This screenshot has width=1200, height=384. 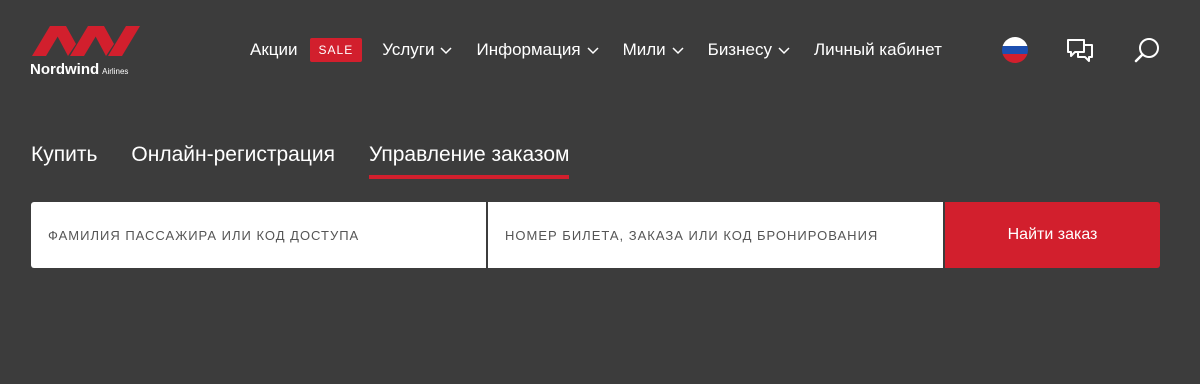 I want to click on nav-item-miles: Мили, so click(x=653, y=50).